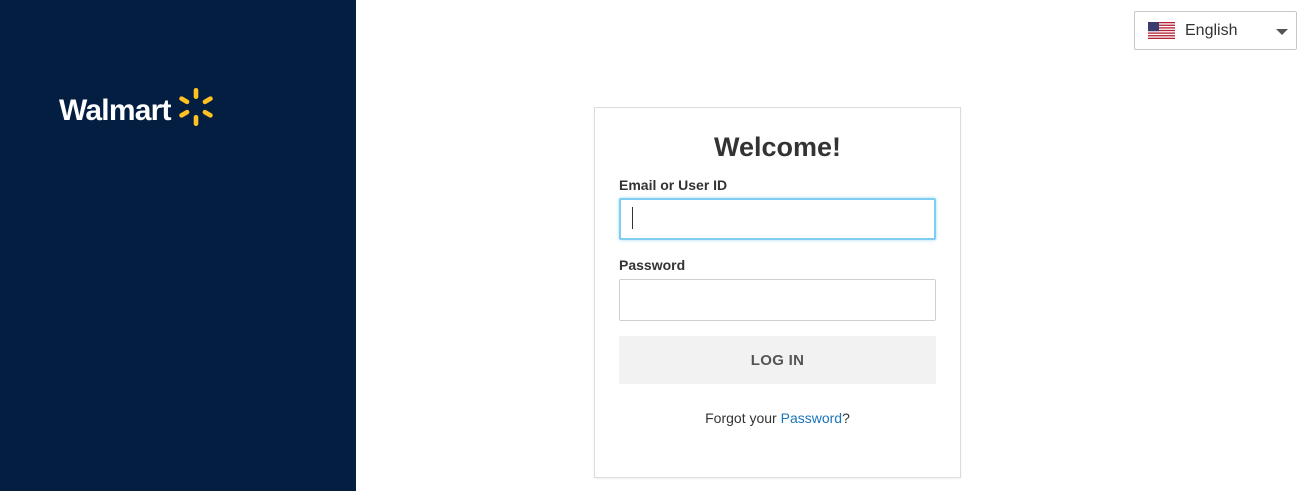  What do you see at coordinates (777, 147) in the screenshot?
I see `page-title: Welcome!` at bounding box center [777, 147].